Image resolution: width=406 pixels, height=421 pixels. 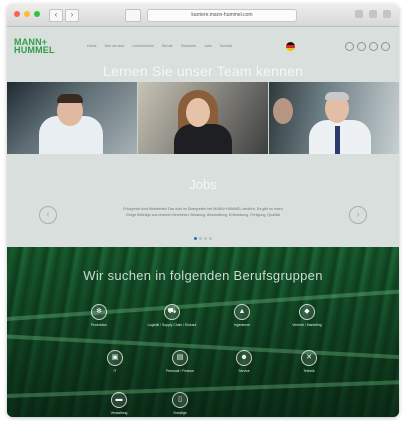 I want to click on tabs-icon, so click(x=387, y=14).